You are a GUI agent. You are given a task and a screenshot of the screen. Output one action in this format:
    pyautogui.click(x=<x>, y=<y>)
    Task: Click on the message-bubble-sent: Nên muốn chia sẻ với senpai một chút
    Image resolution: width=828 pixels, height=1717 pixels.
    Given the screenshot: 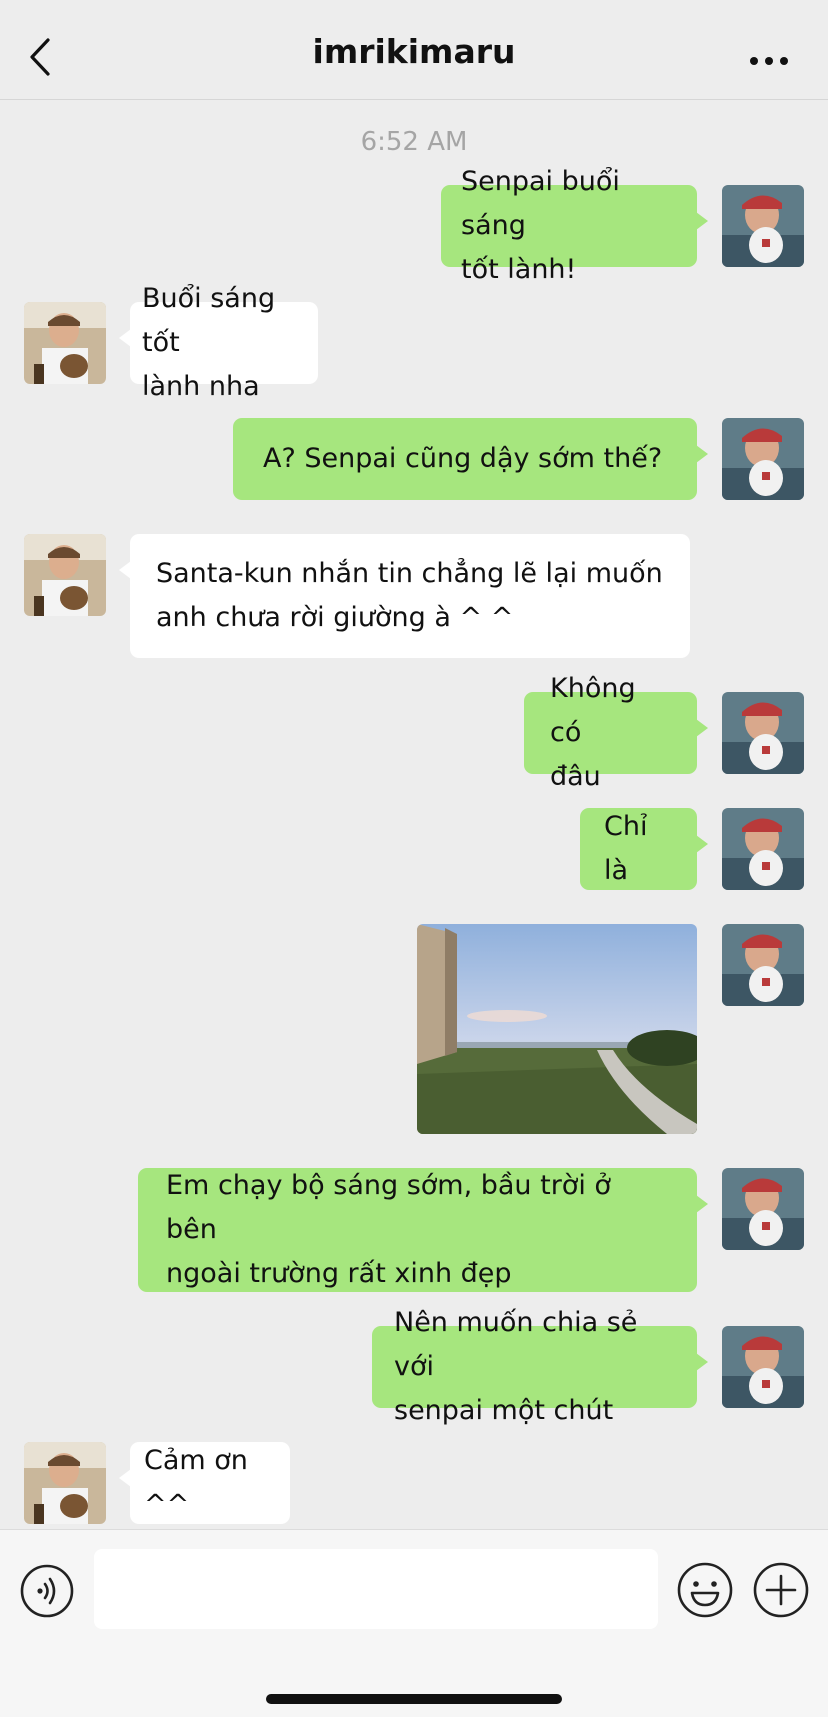 What is the action you would take?
    pyautogui.click(x=540, y=1366)
    